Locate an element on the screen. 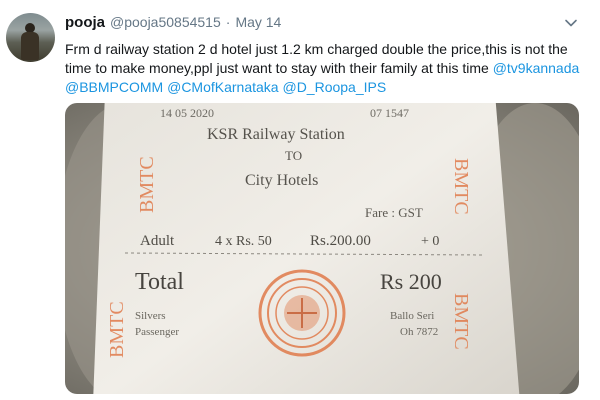  ticket-to-label: TO is located at coordinates (293, 155).